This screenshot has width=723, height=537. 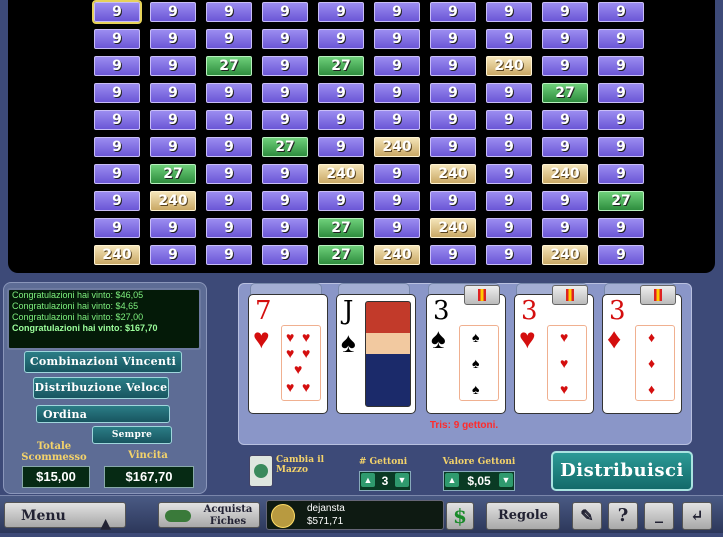 What do you see at coordinates (65, 517) in the screenshot?
I see `menu-button: Menu ▲` at bounding box center [65, 517].